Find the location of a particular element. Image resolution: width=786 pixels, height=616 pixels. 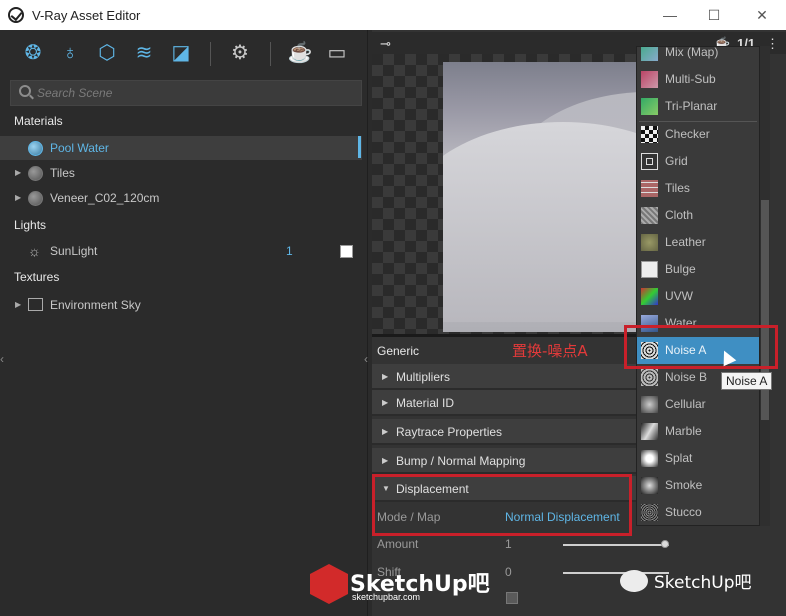

texture-icon is located at coordinates (35, 304).